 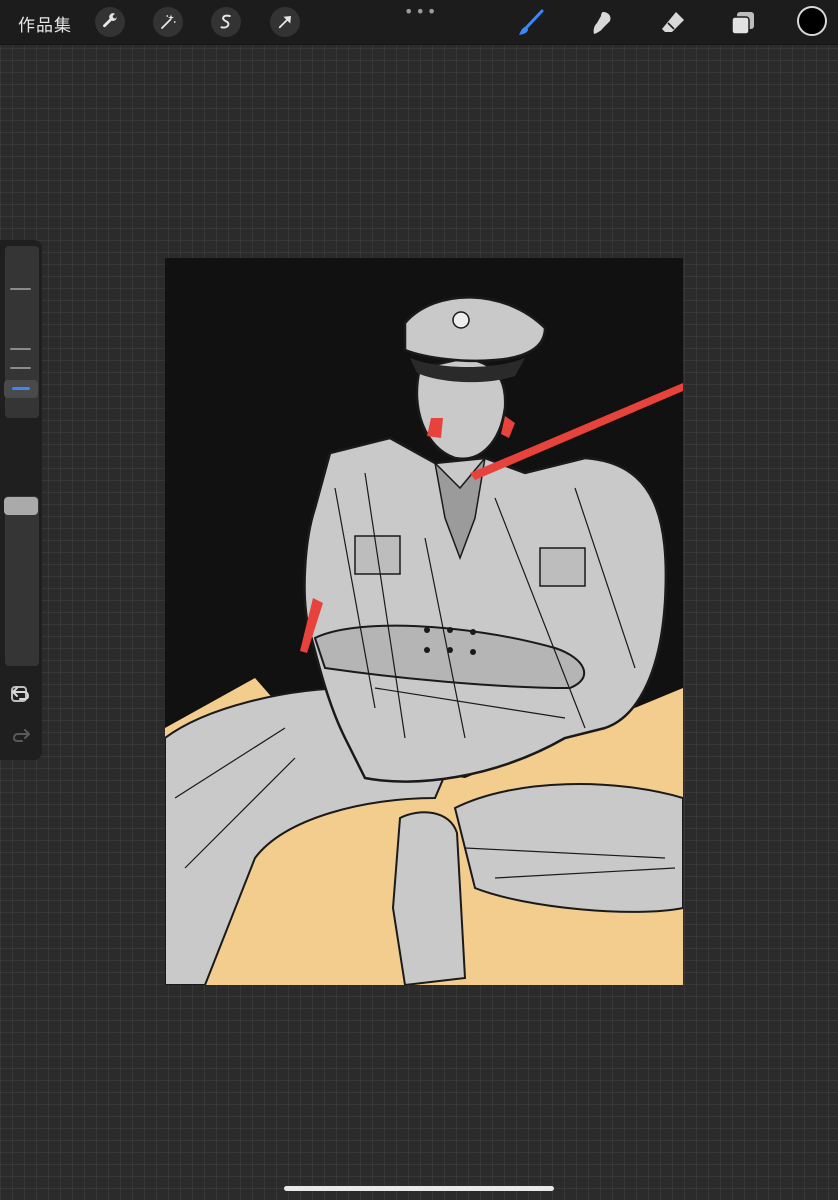 I want to click on layers-tool, so click(x=743, y=23).